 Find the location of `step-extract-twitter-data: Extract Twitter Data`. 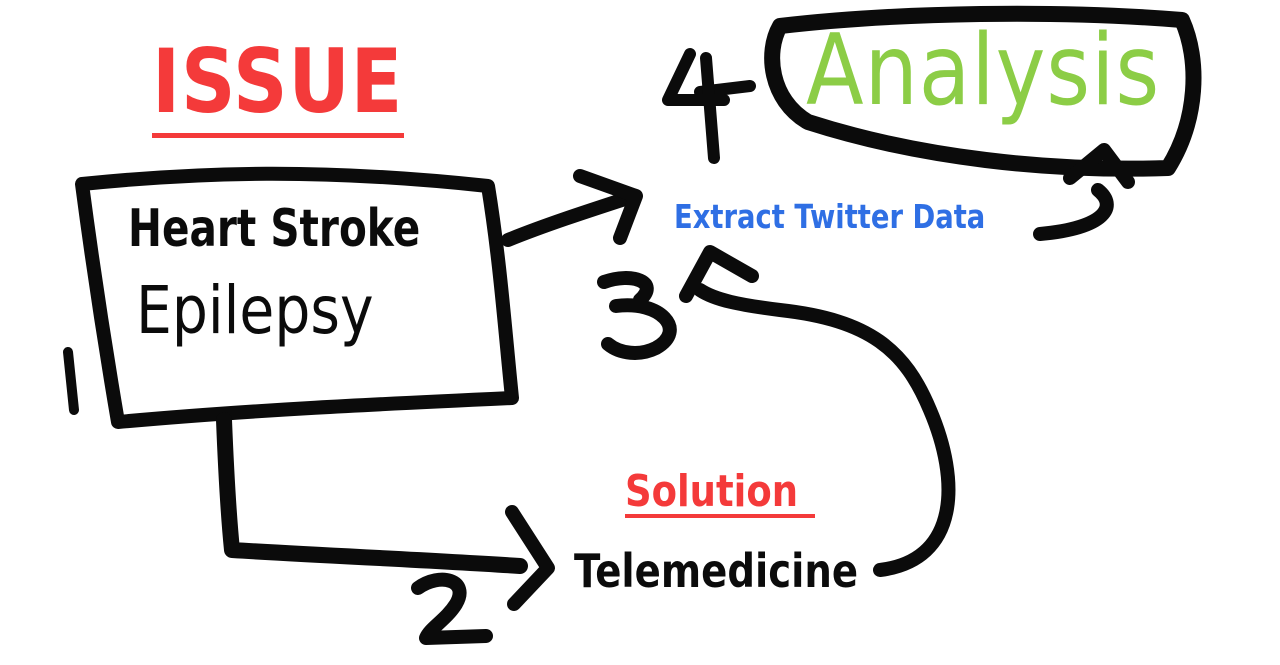

step-extract-twitter-data: Extract Twitter Data is located at coordinates (830, 216).